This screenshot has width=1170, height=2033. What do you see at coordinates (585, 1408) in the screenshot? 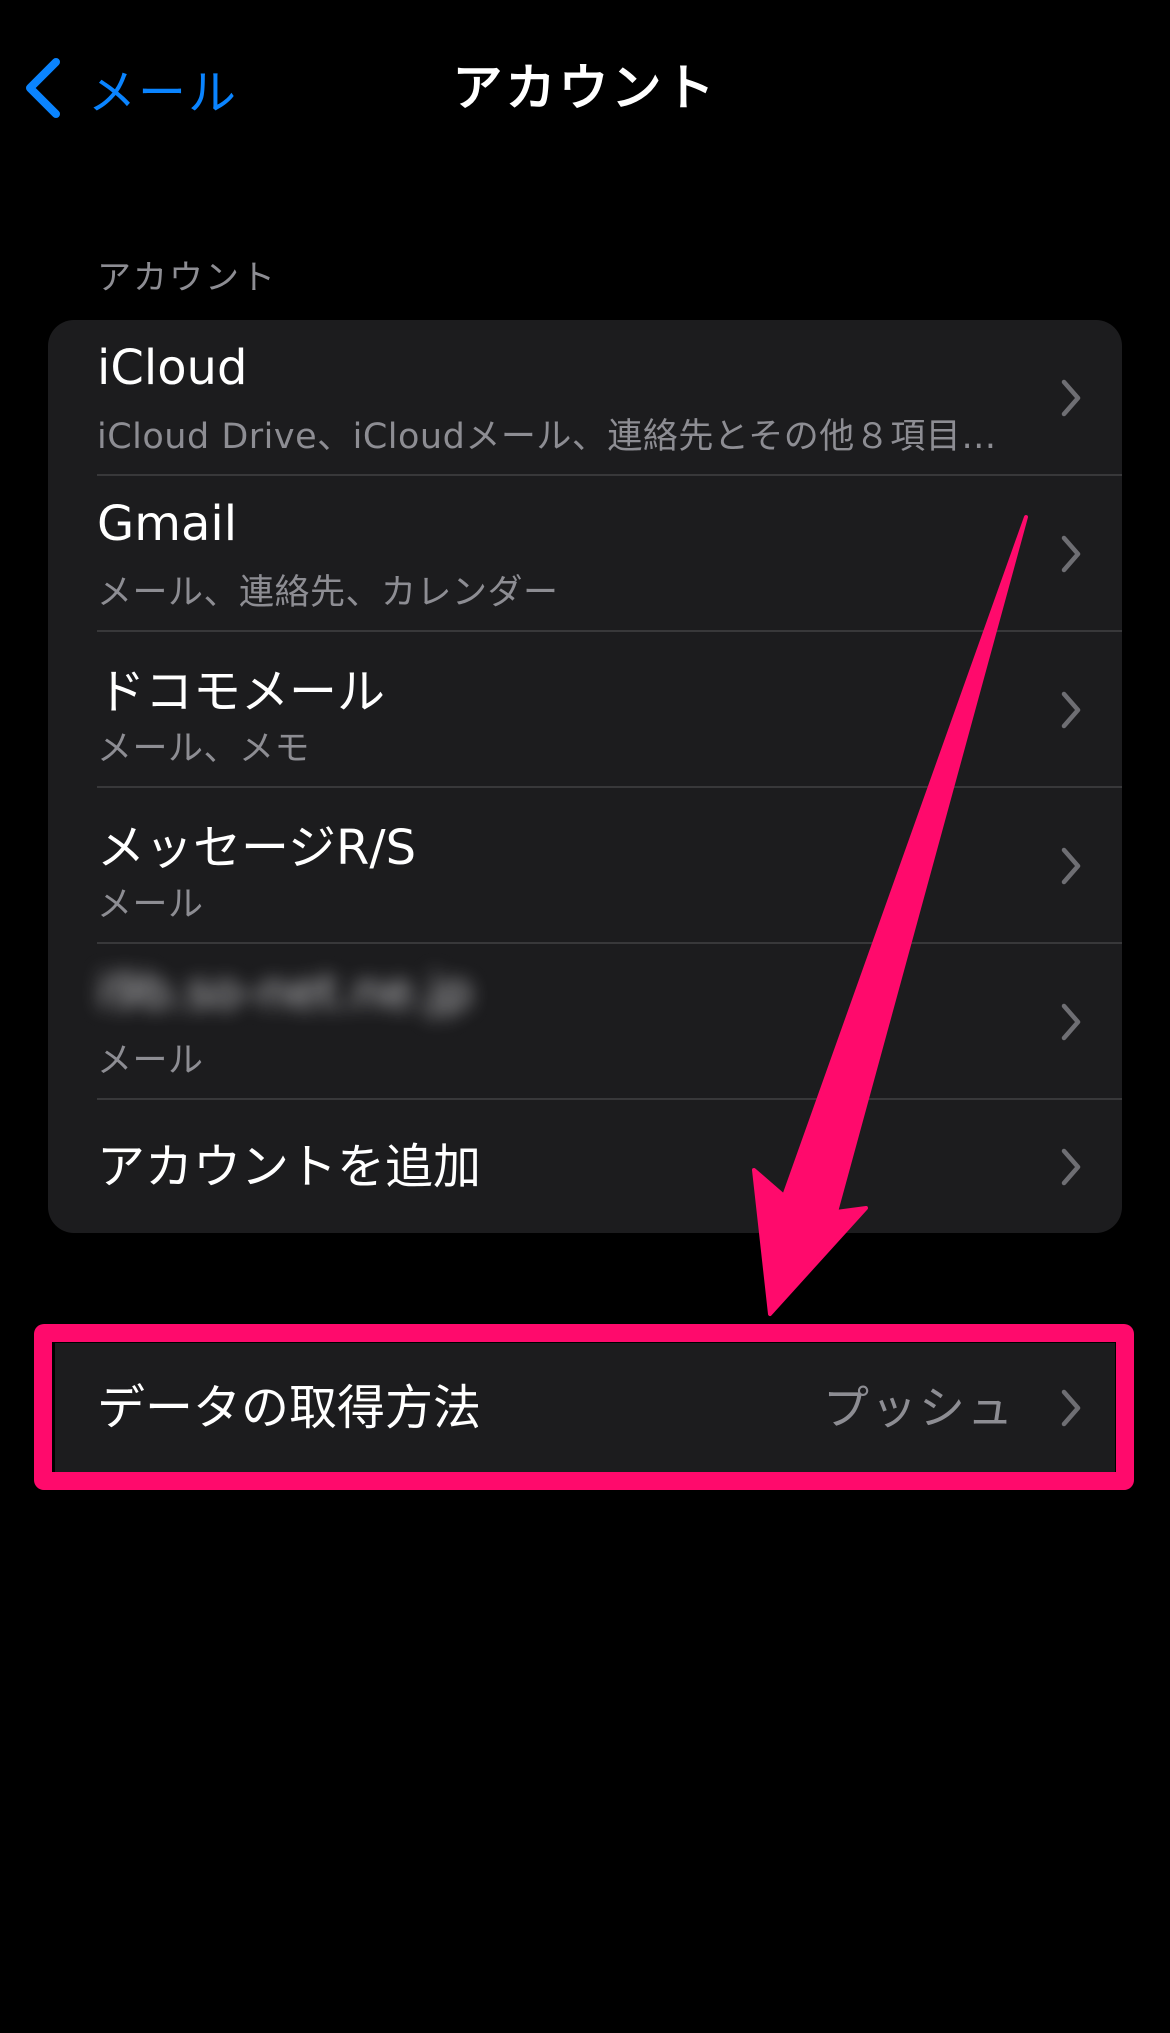
I see `fetch-new-data-row: データの取得方法 プッシュ` at bounding box center [585, 1408].